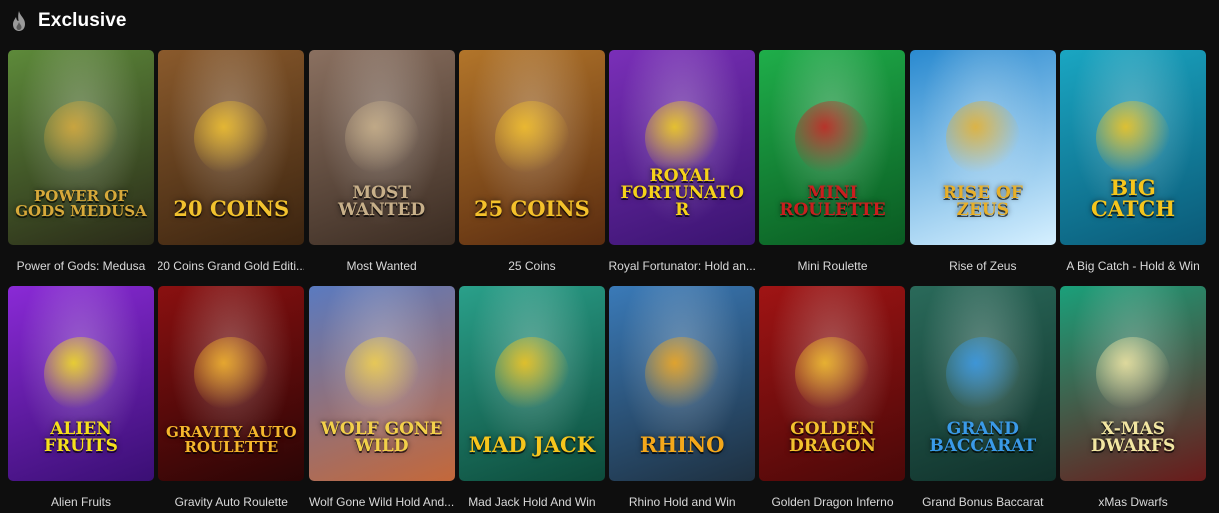 The width and height of the screenshot is (1219, 513). I want to click on game-thumbnail: X-MAS DWARFS, so click(1133, 383).